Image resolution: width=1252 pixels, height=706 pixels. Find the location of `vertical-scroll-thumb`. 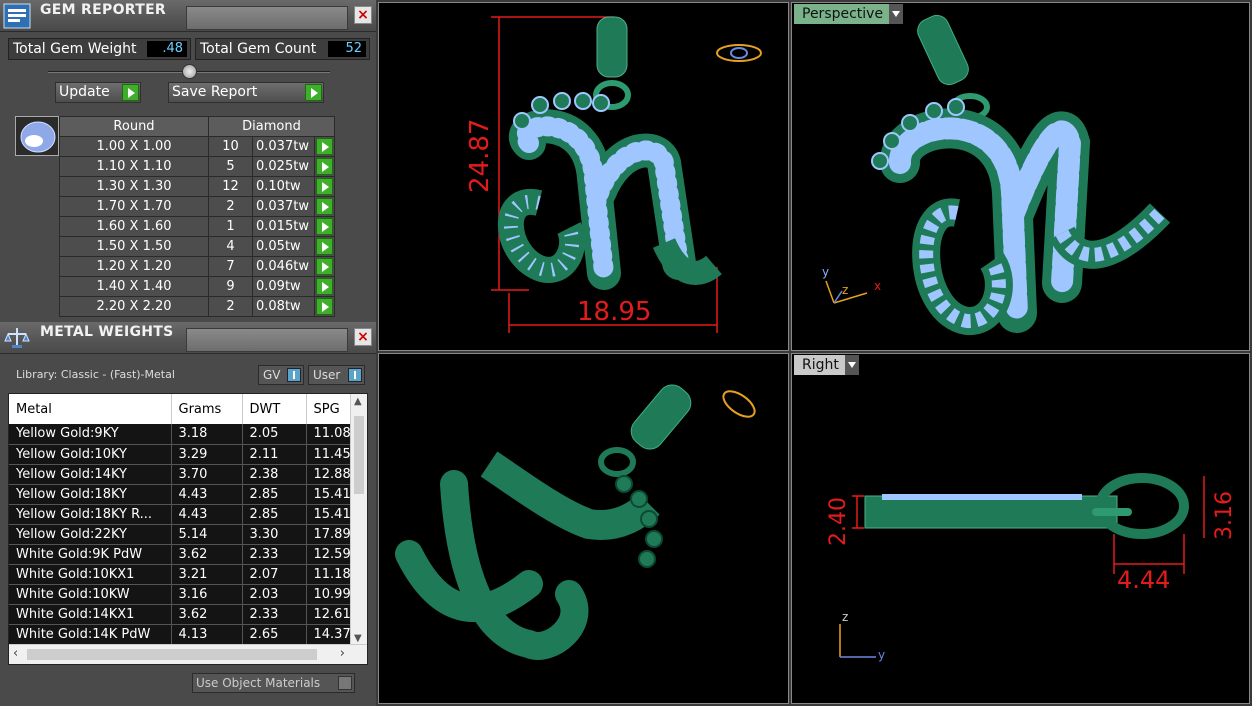

vertical-scroll-thumb is located at coordinates (359, 455).